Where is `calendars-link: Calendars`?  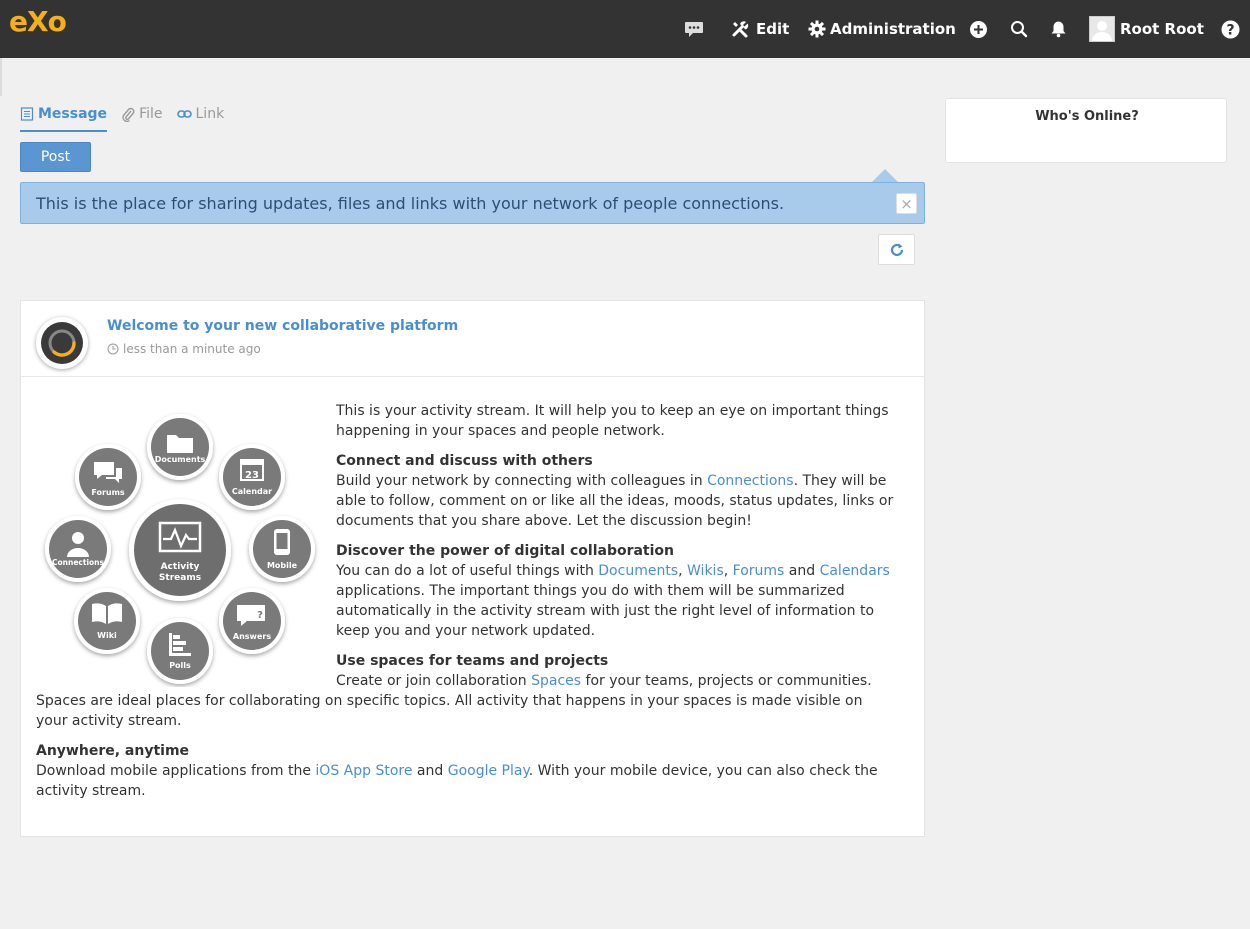 calendars-link: Calendars is located at coordinates (855, 571).